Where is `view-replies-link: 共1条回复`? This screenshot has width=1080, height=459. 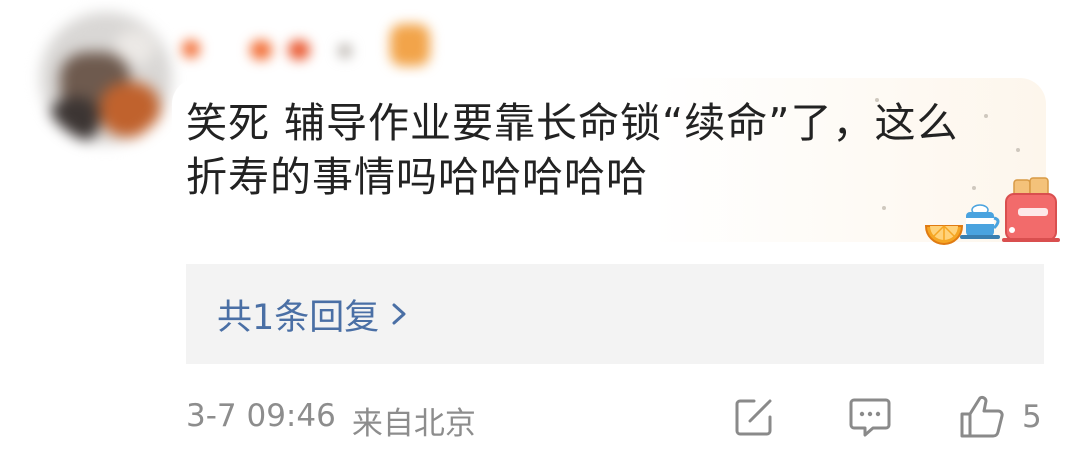
view-replies-link: 共1条回复 is located at coordinates (313, 314).